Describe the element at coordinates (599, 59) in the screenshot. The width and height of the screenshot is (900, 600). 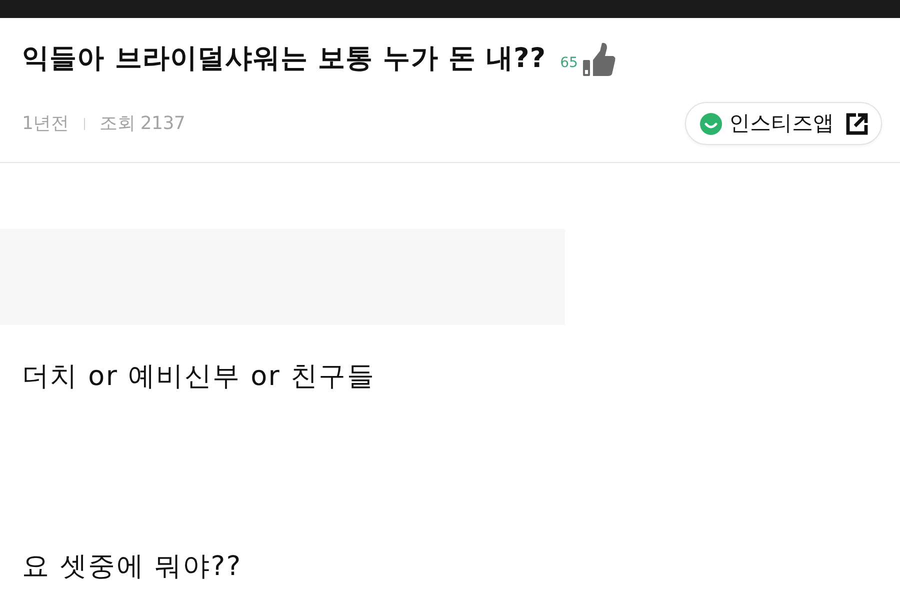
I see `thumbs-up-icon` at that location.